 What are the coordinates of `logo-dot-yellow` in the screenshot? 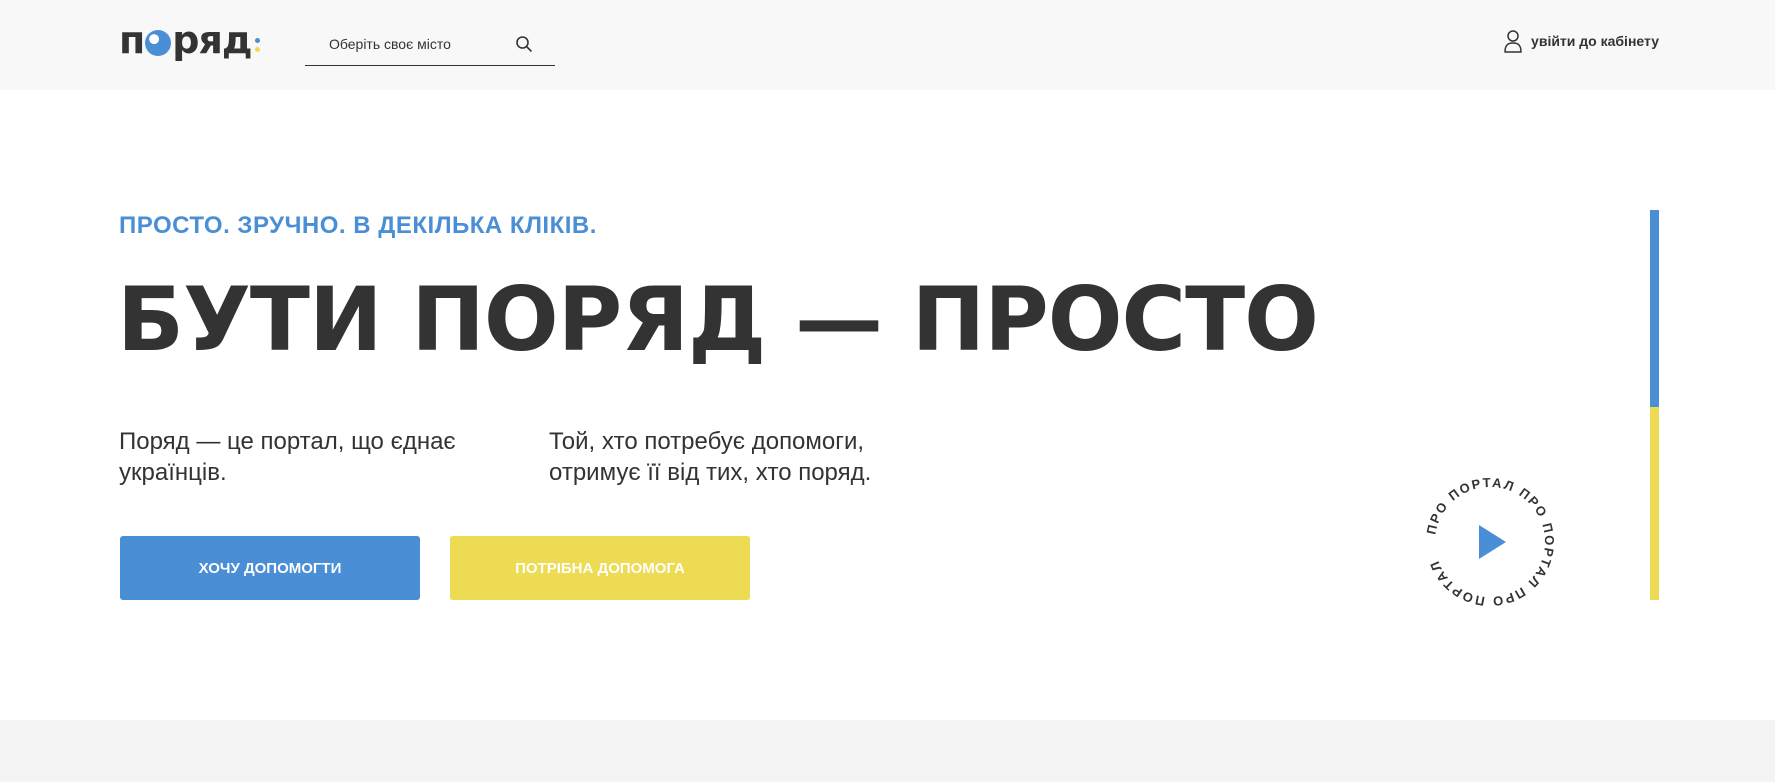 It's located at (257, 49).